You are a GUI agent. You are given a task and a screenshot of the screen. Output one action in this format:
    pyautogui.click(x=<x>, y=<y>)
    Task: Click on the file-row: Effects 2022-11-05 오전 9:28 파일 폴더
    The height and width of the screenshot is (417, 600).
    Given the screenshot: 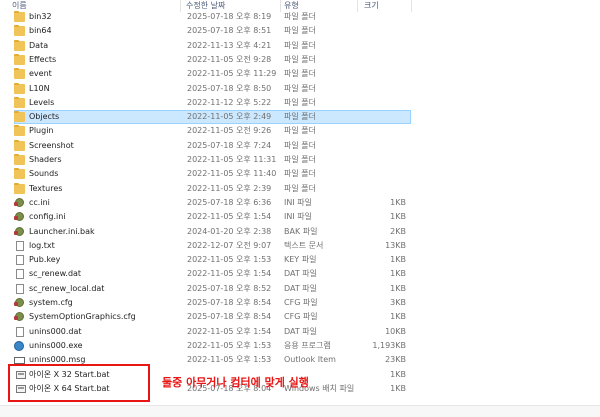 What is the action you would take?
    pyautogui.click(x=300, y=60)
    